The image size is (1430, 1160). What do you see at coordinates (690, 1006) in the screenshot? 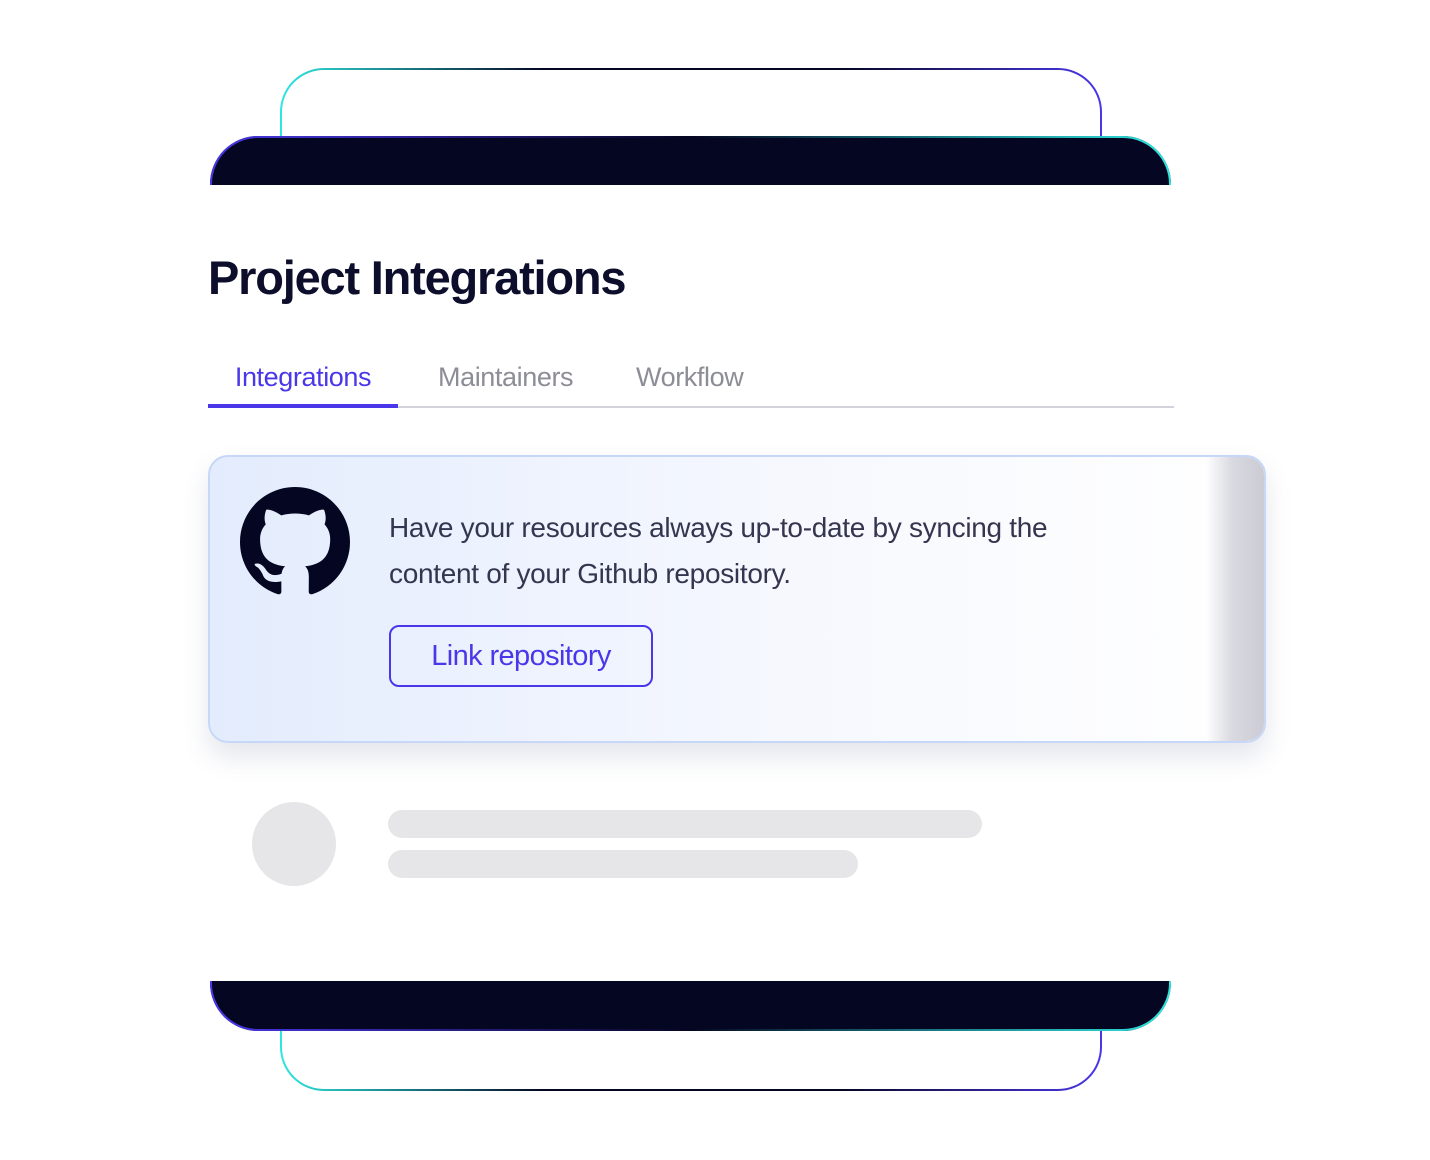
I see `bottom-bar-outline` at bounding box center [690, 1006].